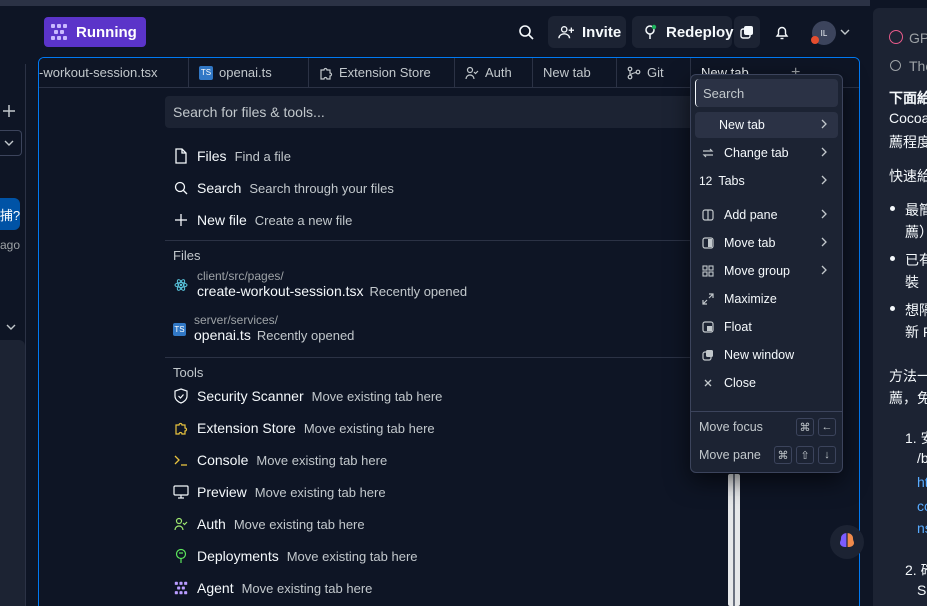  What do you see at coordinates (181, 588) in the screenshot?
I see `agent-icon` at bounding box center [181, 588].